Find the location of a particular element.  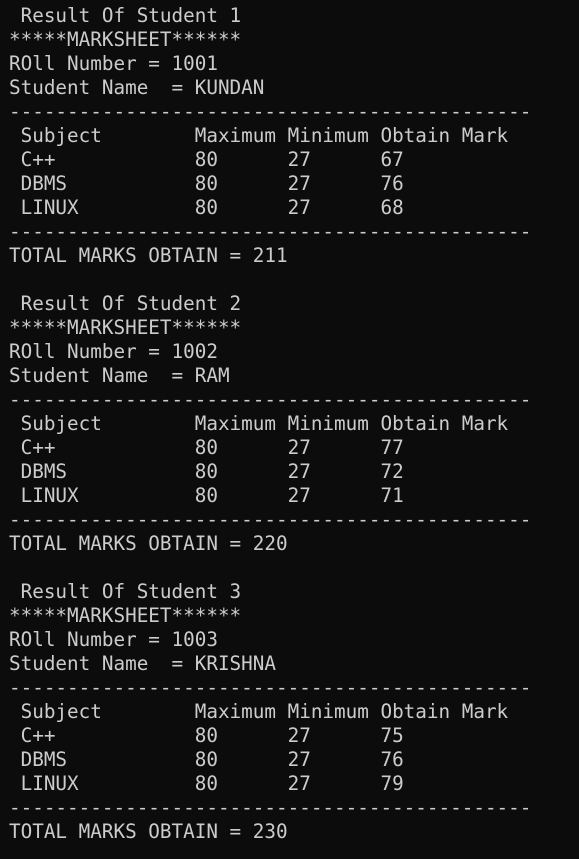

total-marks-line: TOTAL MARKS OBTAIN = 220 is located at coordinates (148, 543).